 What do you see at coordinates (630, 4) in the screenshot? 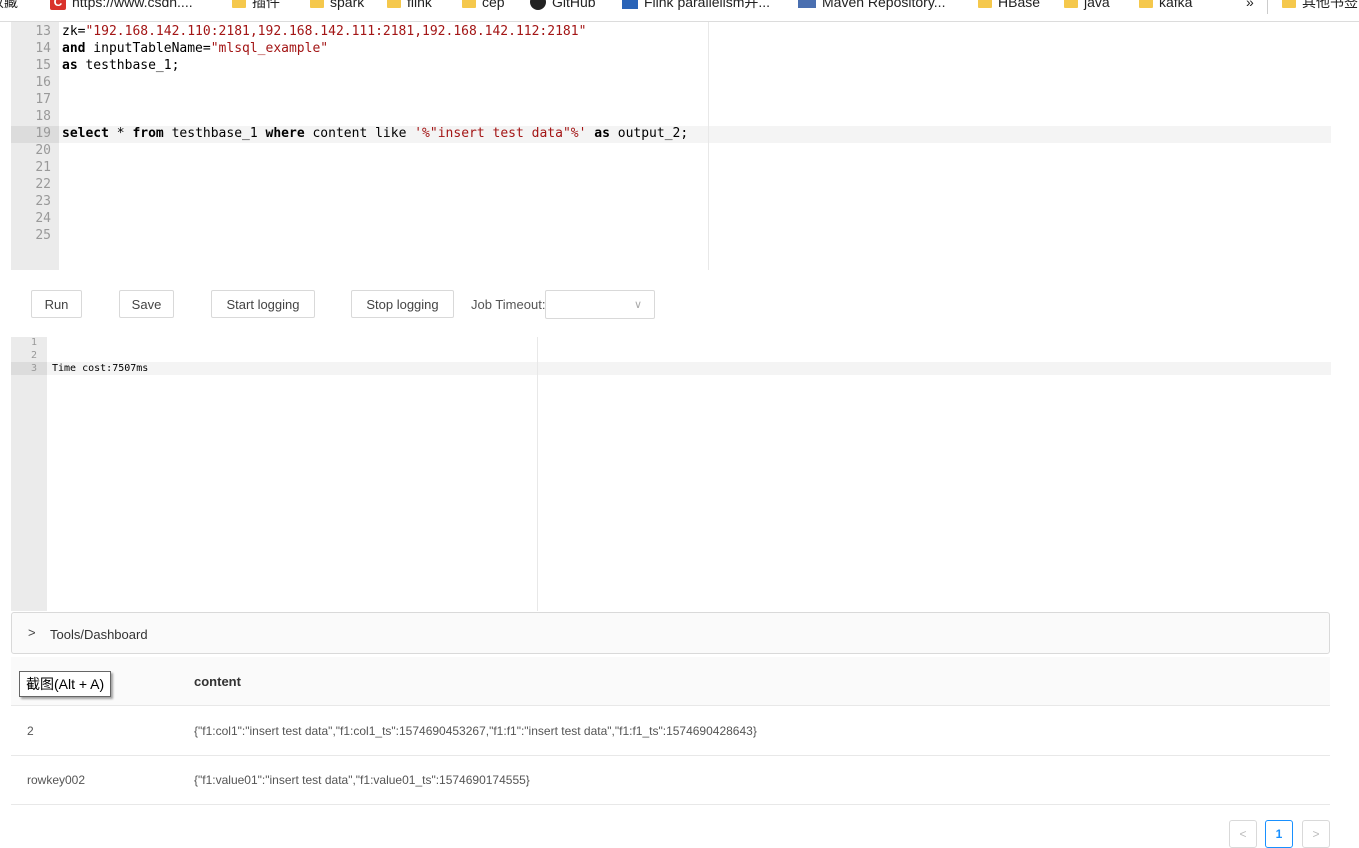
I see `blog-icon` at bounding box center [630, 4].